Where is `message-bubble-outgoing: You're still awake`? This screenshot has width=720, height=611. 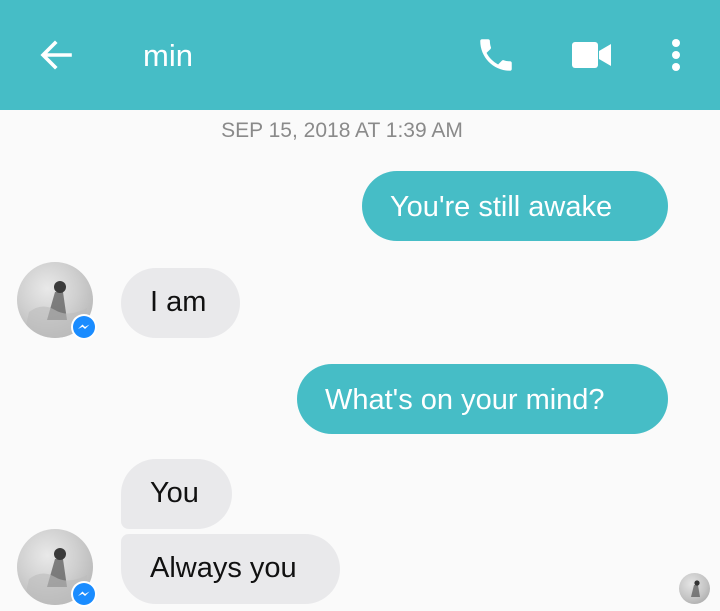
message-bubble-outgoing: You're still awake is located at coordinates (515, 206).